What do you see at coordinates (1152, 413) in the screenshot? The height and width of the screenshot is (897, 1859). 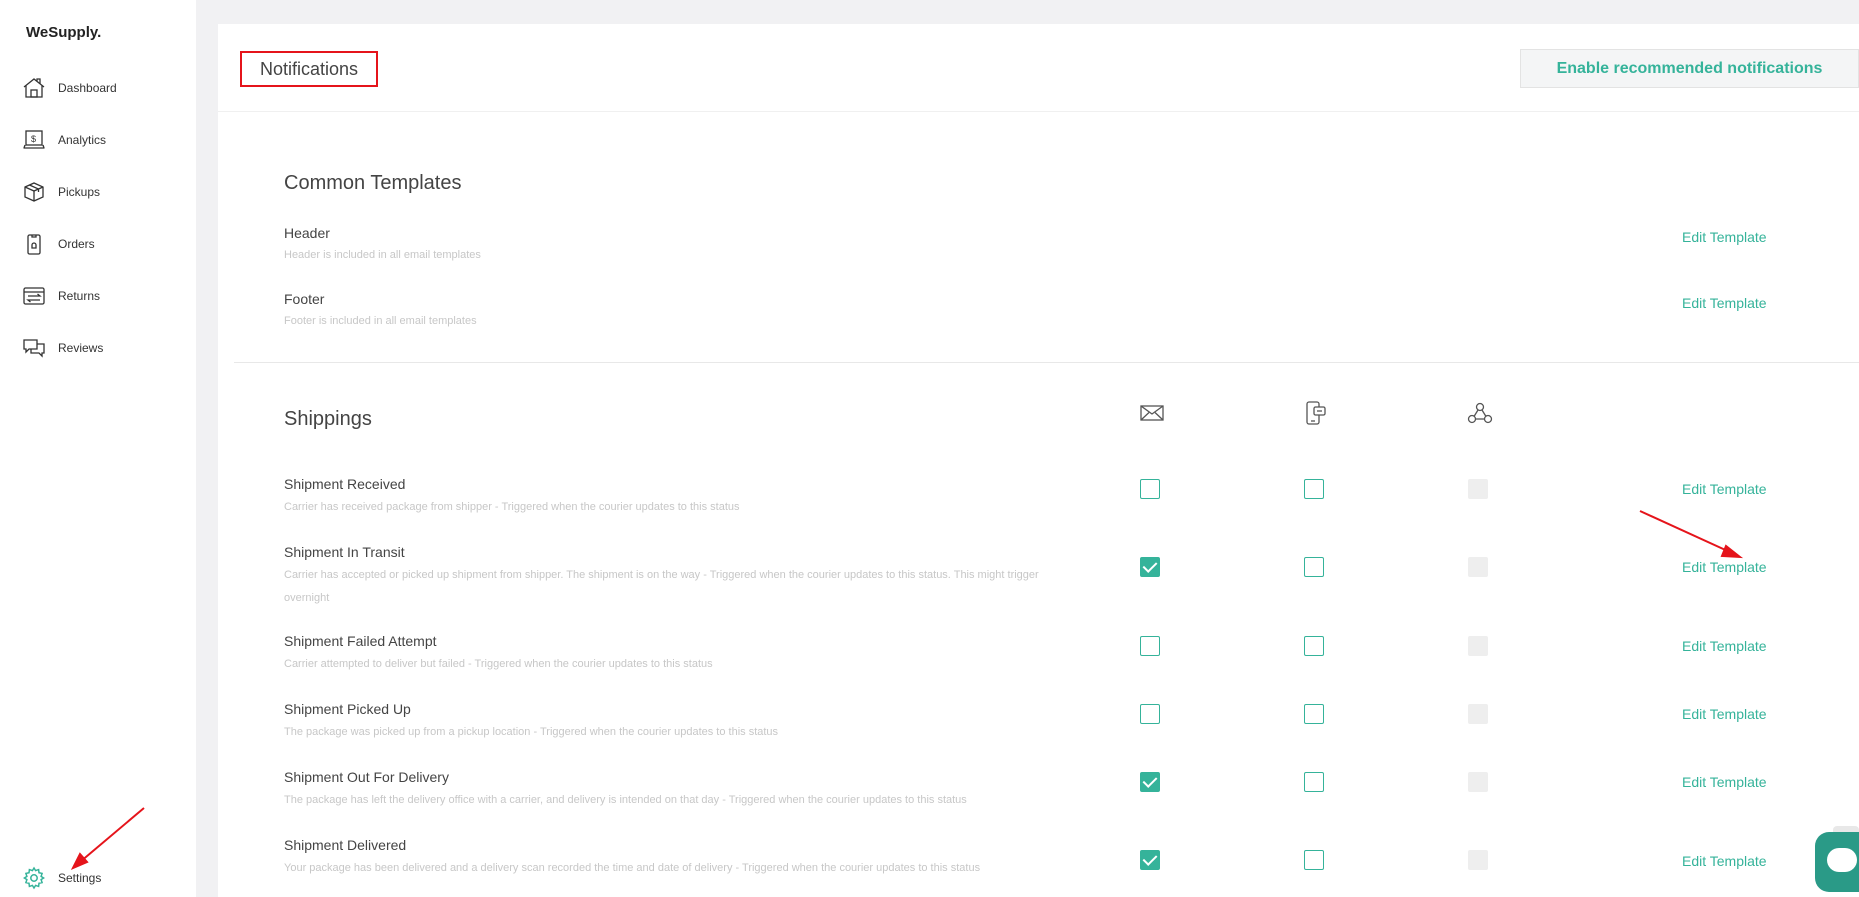 I see `email-icon` at bounding box center [1152, 413].